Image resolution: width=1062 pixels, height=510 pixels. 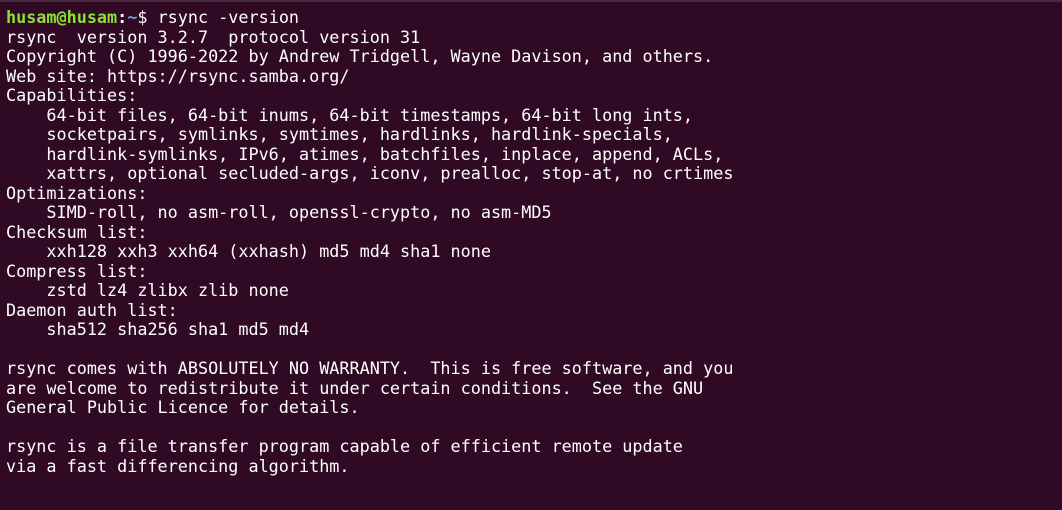 What do you see at coordinates (77, 270) in the screenshot?
I see `output-line: Compress list:` at bounding box center [77, 270].